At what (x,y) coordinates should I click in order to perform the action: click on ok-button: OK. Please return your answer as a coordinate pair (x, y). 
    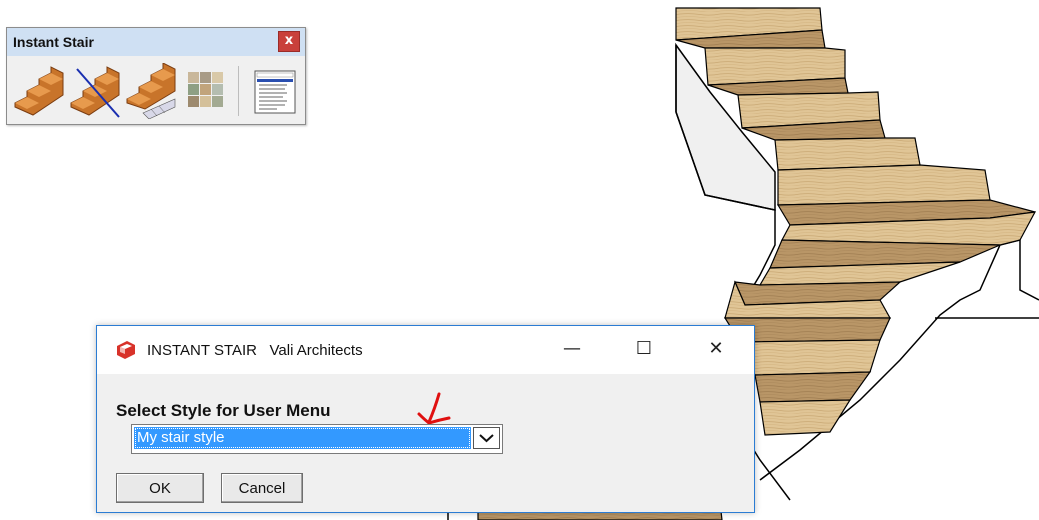
    Looking at the image, I should click on (160, 488).